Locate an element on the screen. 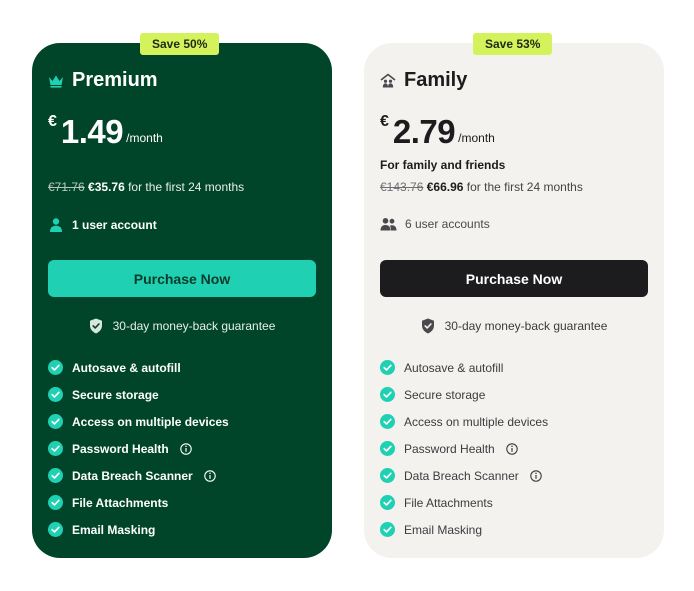  original-price: €143.76 is located at coordinates (402, 187).